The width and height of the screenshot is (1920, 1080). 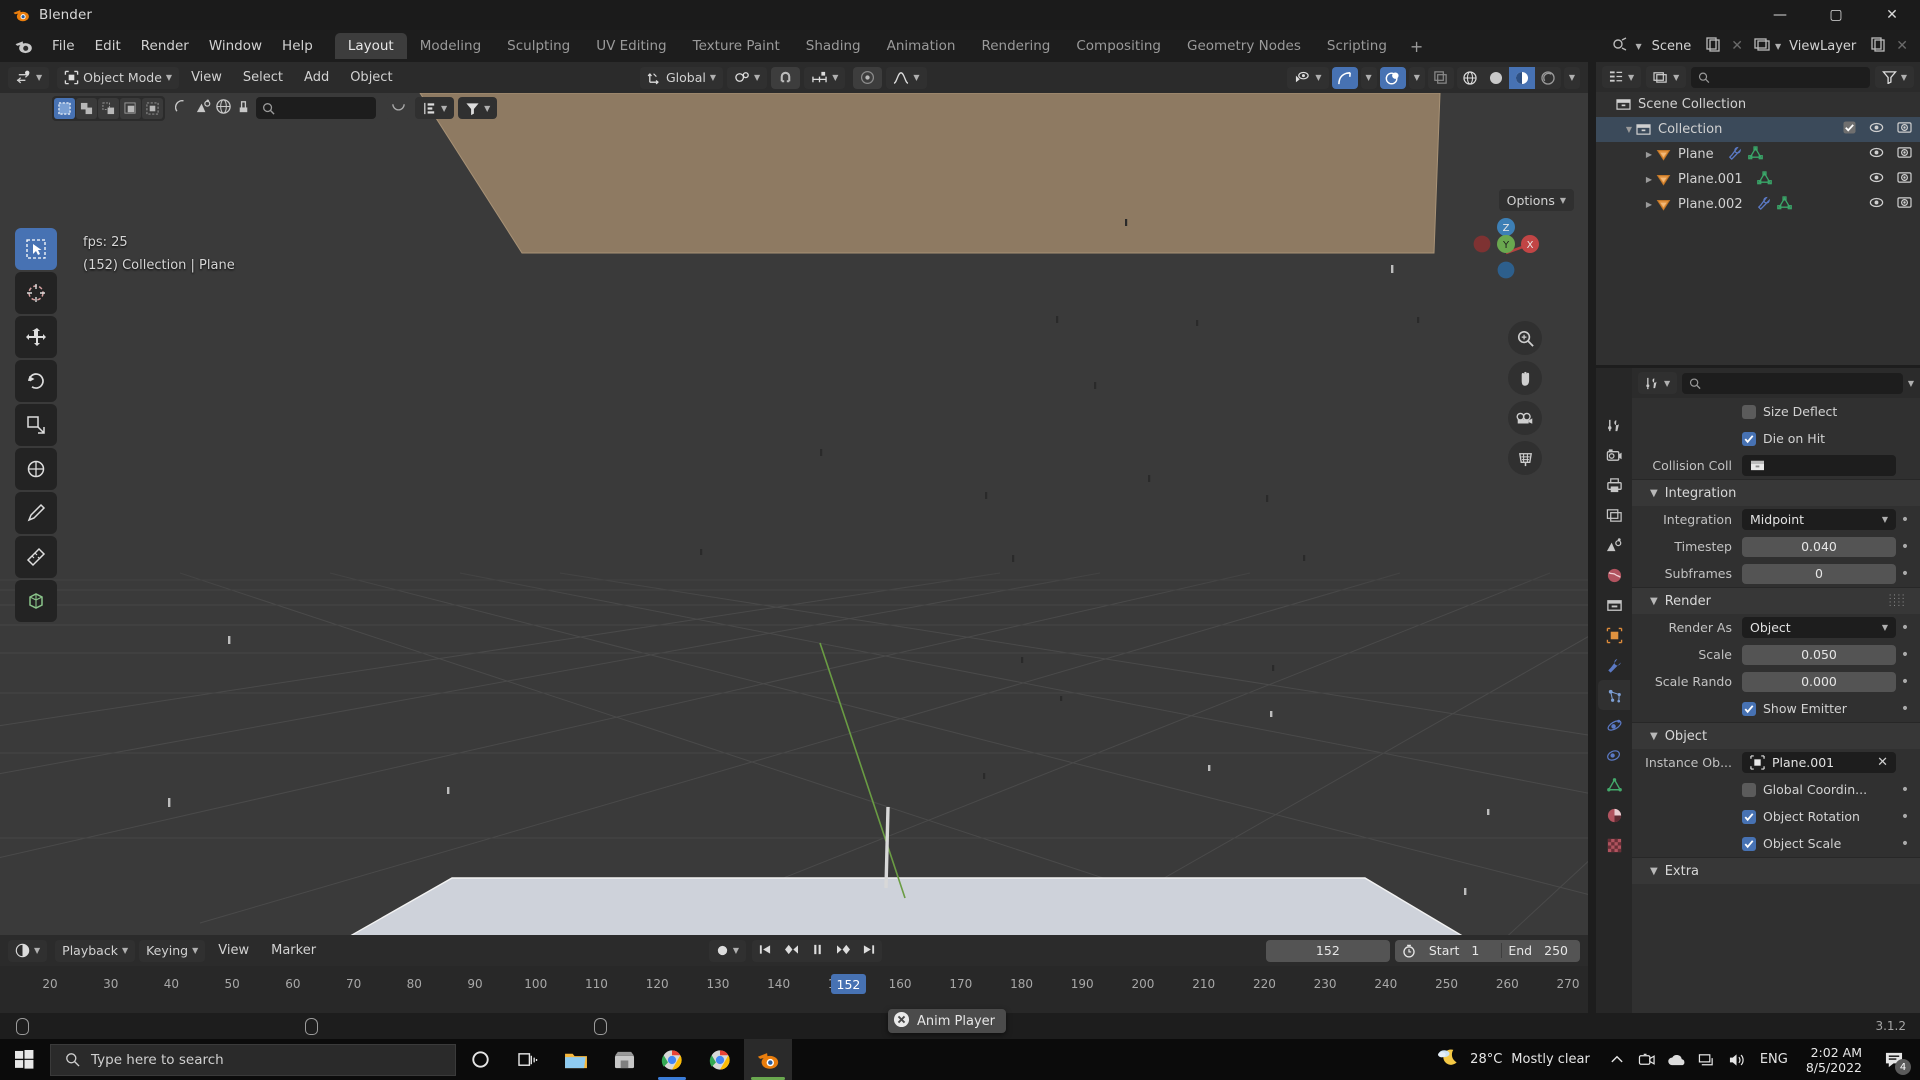 What do you see at coordinates (64, 108) in the screenshot?
I see `select-set-button` at bounding box center [64, 108].